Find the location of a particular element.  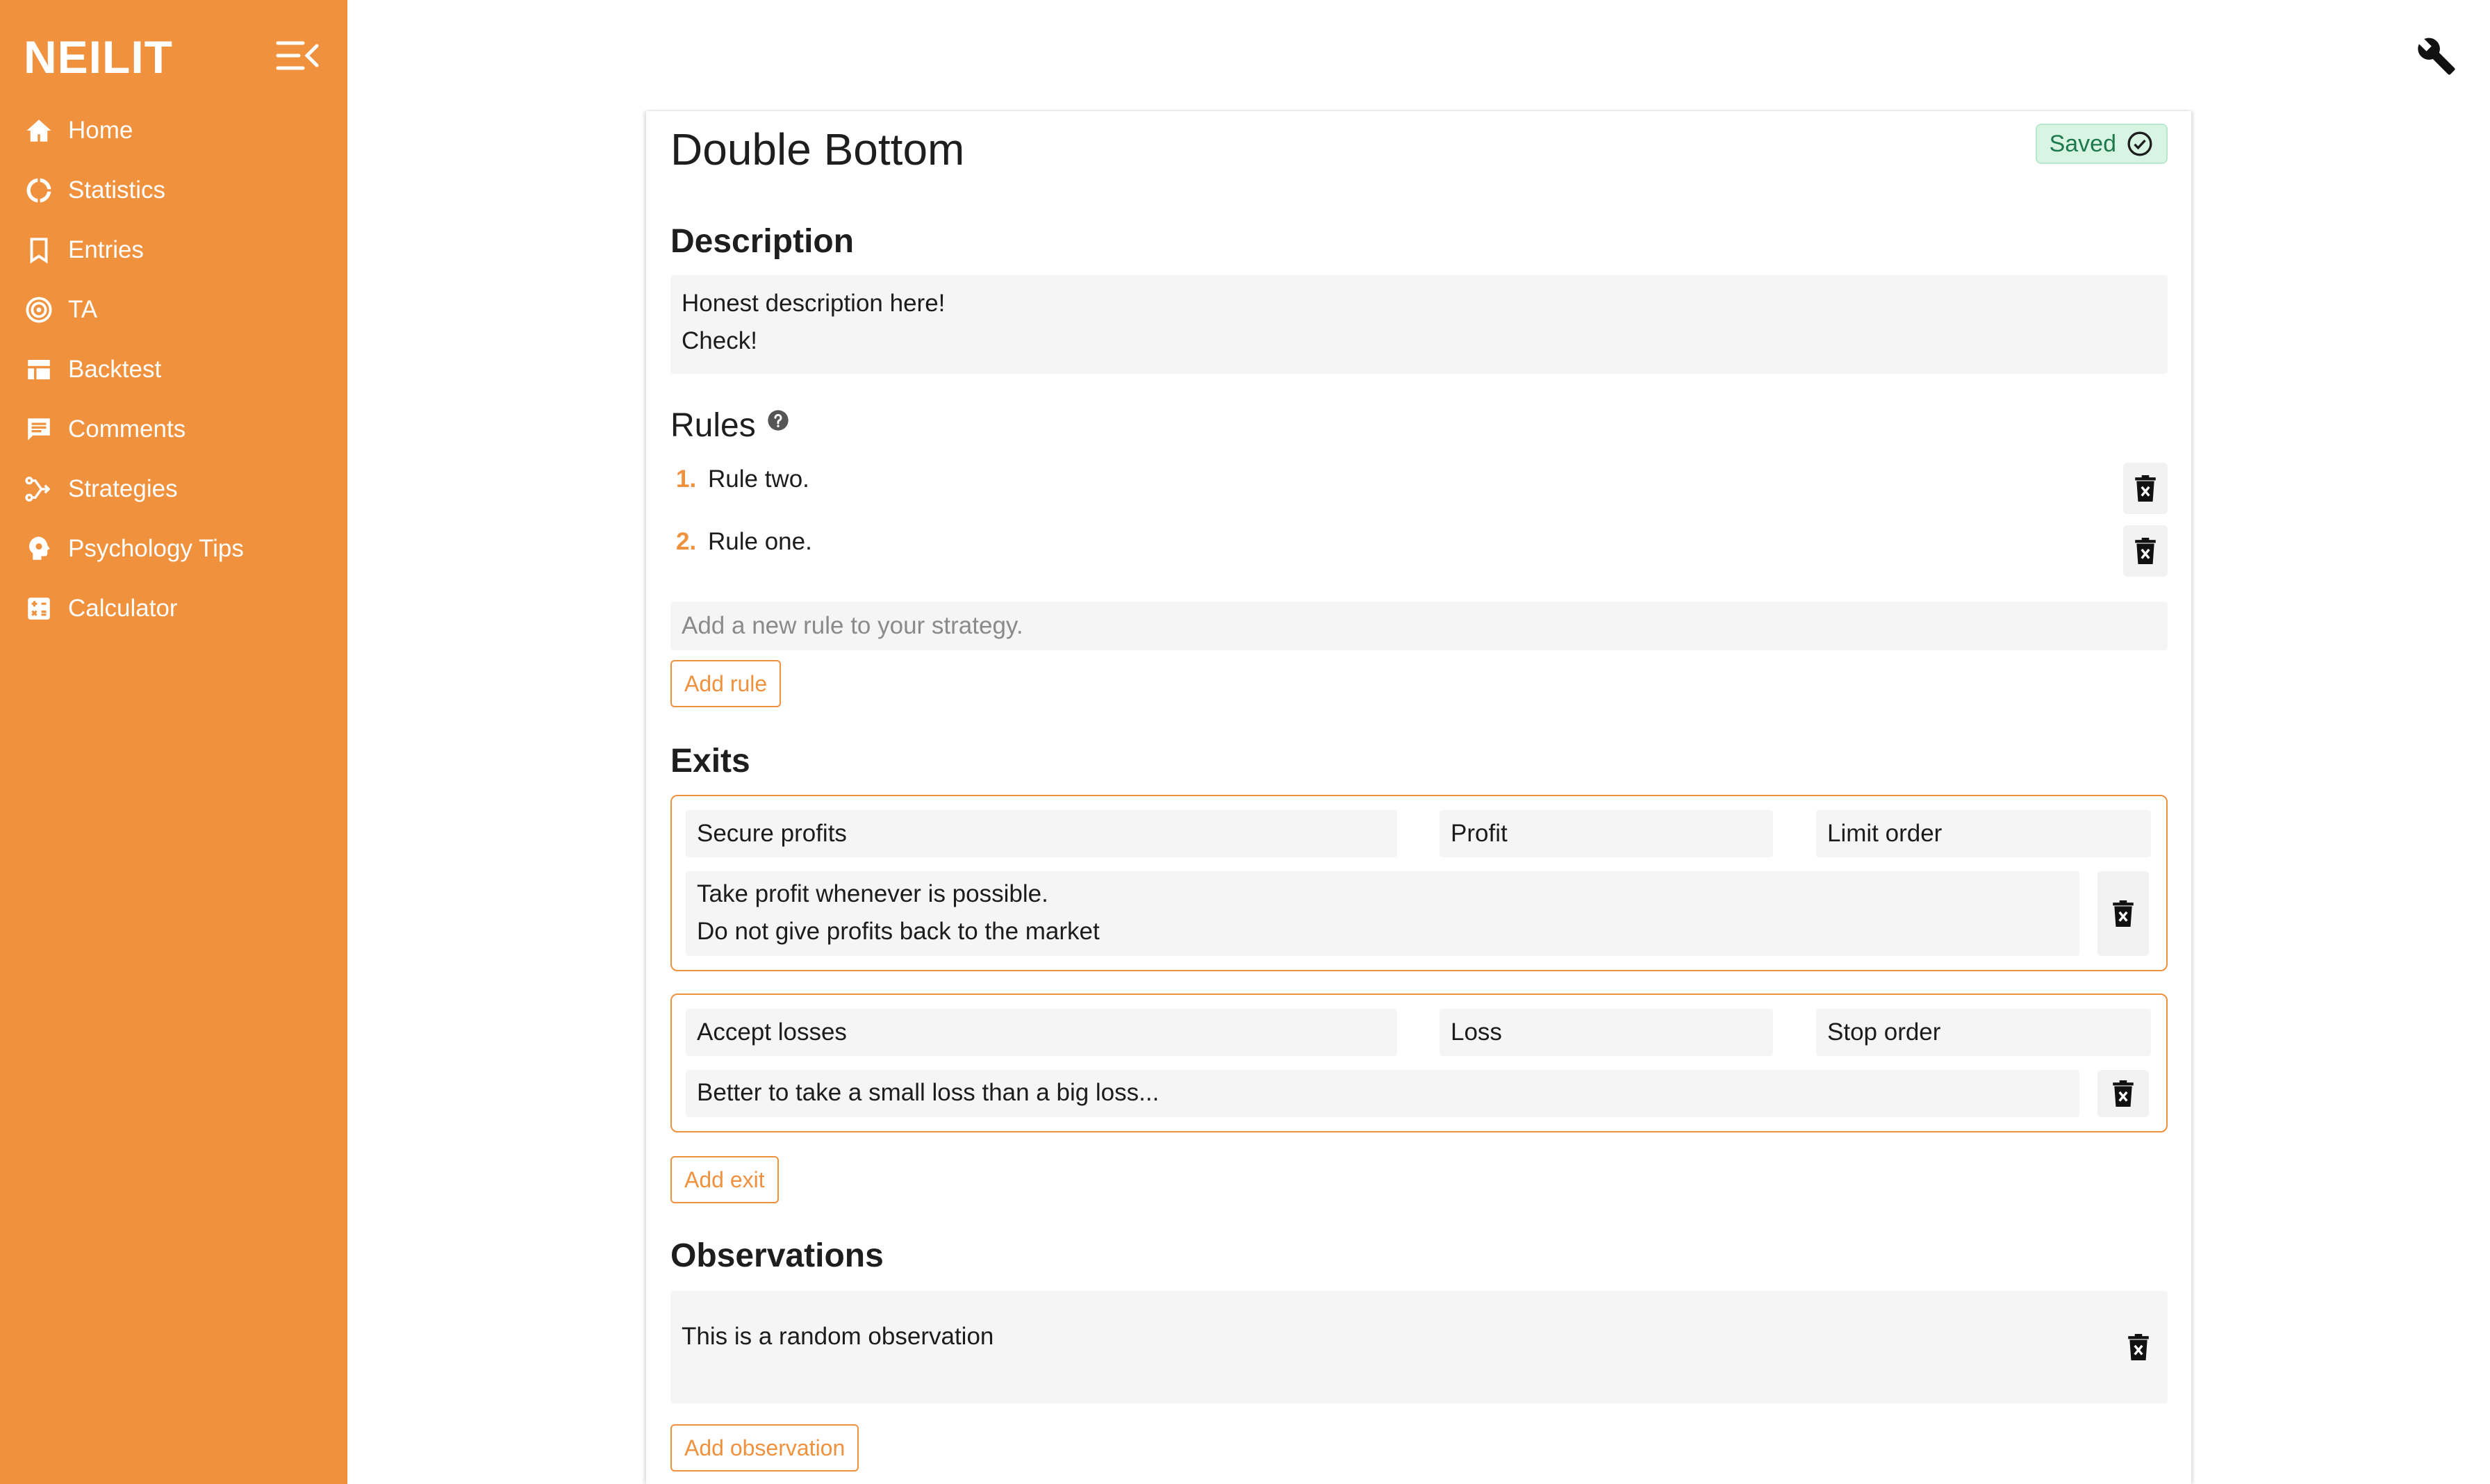

brain-icon is located at coordinates (39, 549).